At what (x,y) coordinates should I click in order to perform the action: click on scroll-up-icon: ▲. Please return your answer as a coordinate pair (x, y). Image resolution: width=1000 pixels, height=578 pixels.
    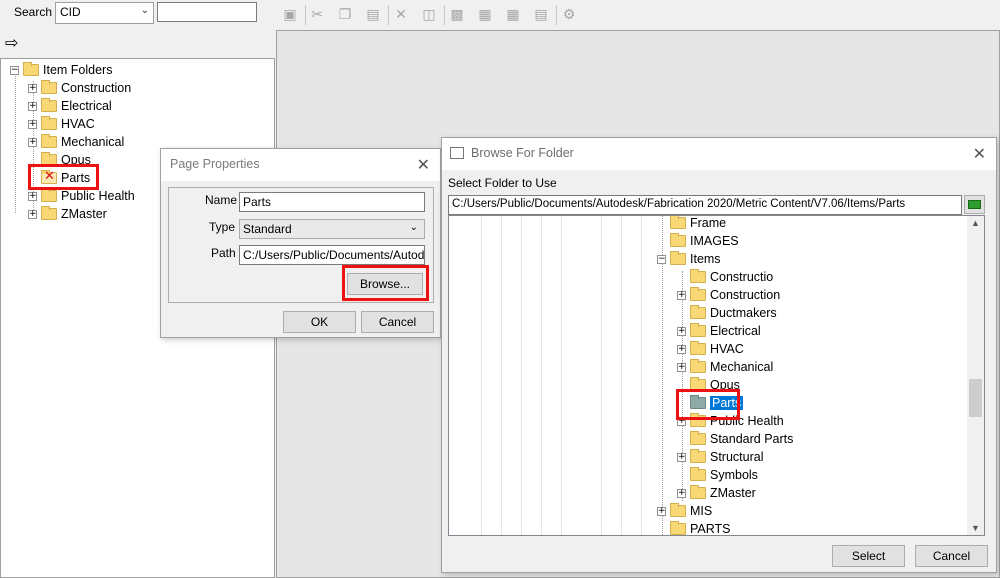
    Looking at the image, I should click on (975, 223).